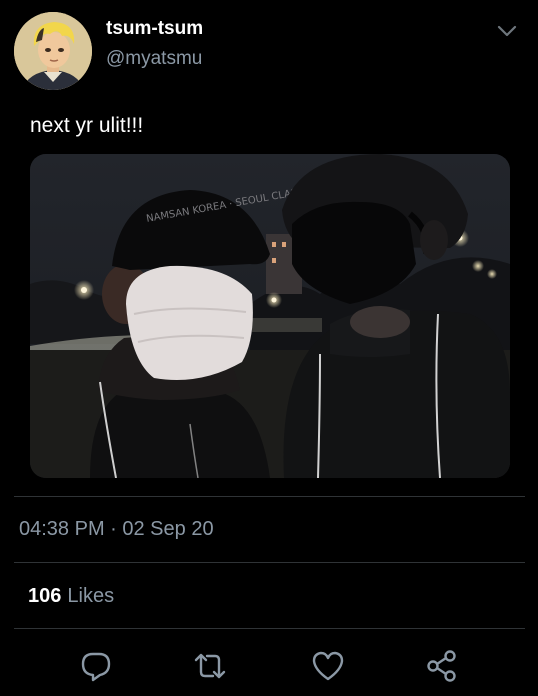  I want to click on retweet-icon, so click(210, 666).